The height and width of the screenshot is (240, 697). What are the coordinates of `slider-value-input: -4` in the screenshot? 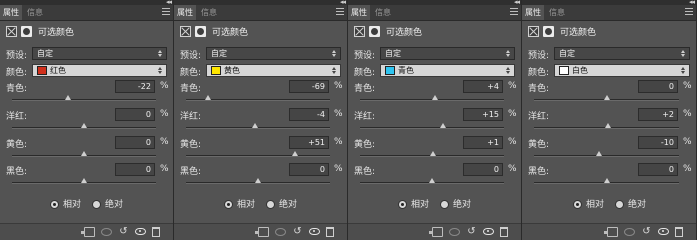 It's located at (309, 114).